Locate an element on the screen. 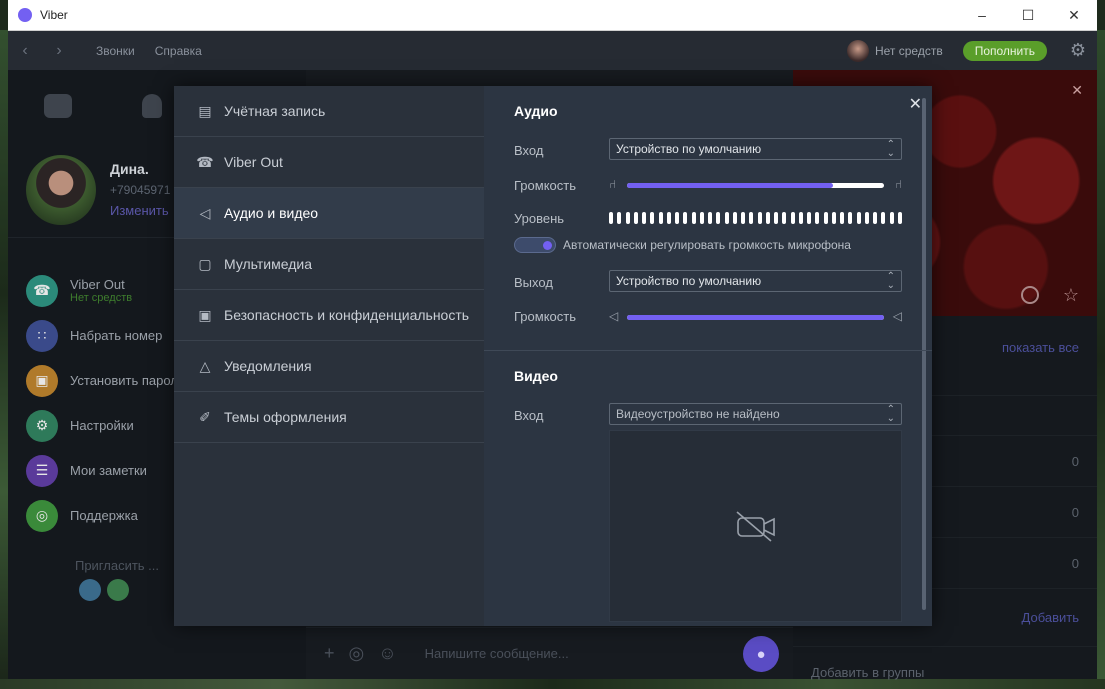 The height and width of the screenshot is (689, 1105). topup-button: Пополнить is located at coordinates (1004, 50).